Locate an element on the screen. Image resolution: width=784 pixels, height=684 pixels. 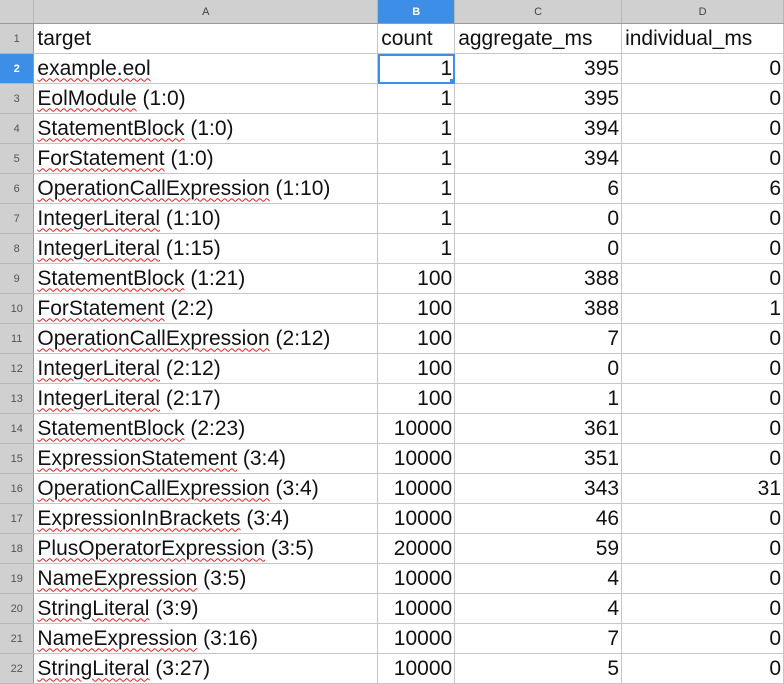
cell-target: OperationCallExpression (3:4) is located at coordinates (206, 488).